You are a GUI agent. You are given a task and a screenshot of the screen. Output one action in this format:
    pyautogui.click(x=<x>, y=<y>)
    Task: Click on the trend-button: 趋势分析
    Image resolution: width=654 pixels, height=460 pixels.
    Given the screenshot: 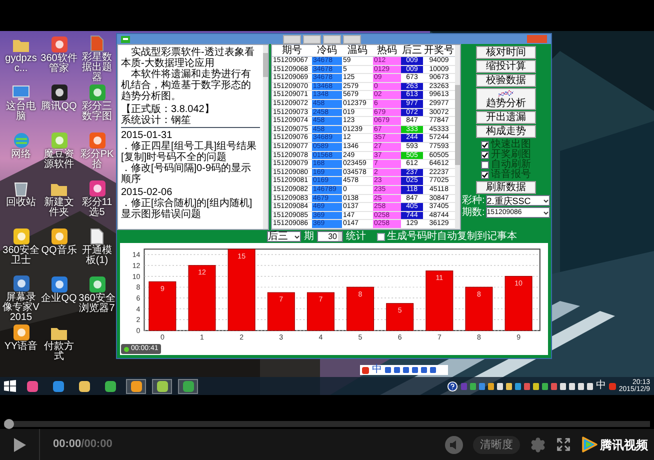 What is the action you would take?
    pyautogui.click(x=506, y=99)
    